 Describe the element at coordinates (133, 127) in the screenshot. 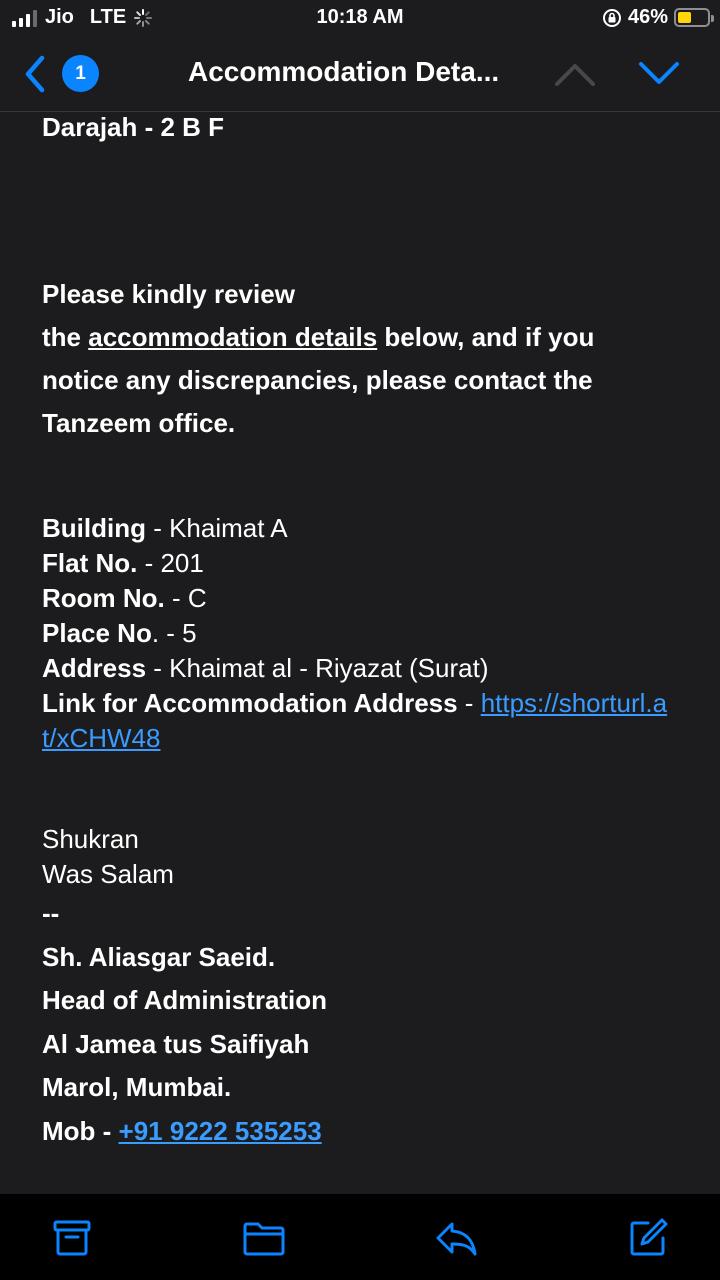

I see `darajah-line: Darajah - 2 B F` at that location.